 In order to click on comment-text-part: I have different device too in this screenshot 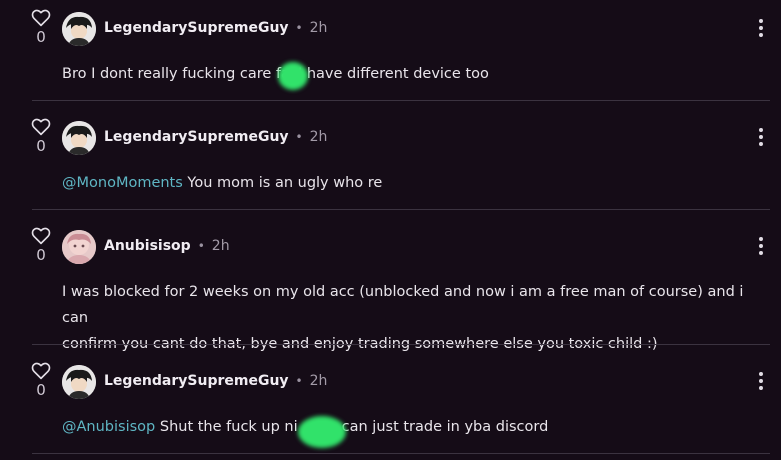, I will do `click(393, 74)`.